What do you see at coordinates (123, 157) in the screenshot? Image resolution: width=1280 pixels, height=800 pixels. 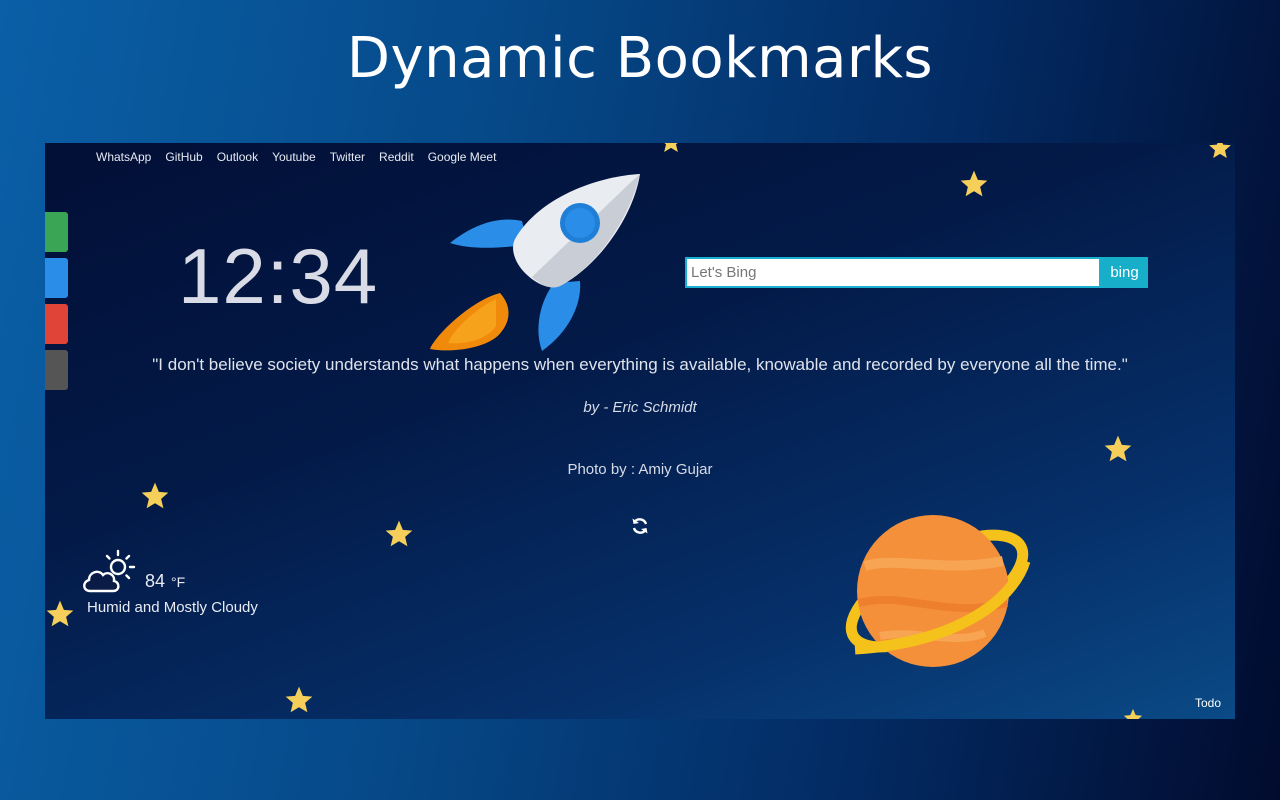 I see `bookmark-whatsapp: WhatsApp` at bounding box center [123, 157].